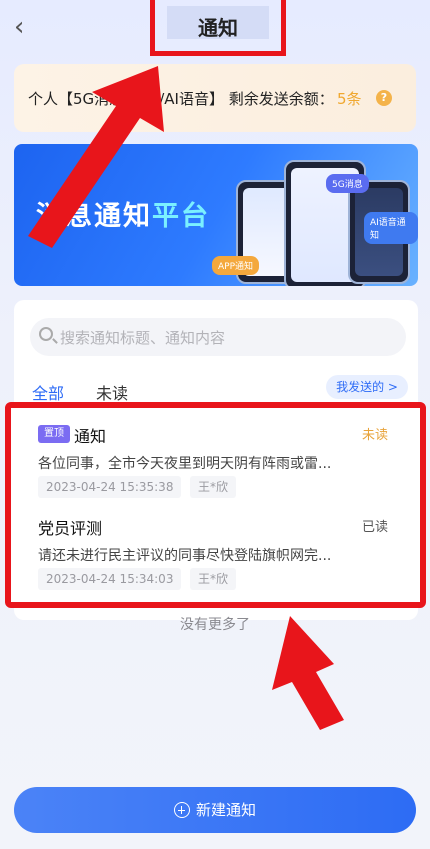 Image resolution: width=430 pixels, height=849 pixels. What do you see at coordinates (143, 338) in the screenshot?
I see `search-placeholder: 搜索通知标题、通知内容` at bounding box center [143, 338].